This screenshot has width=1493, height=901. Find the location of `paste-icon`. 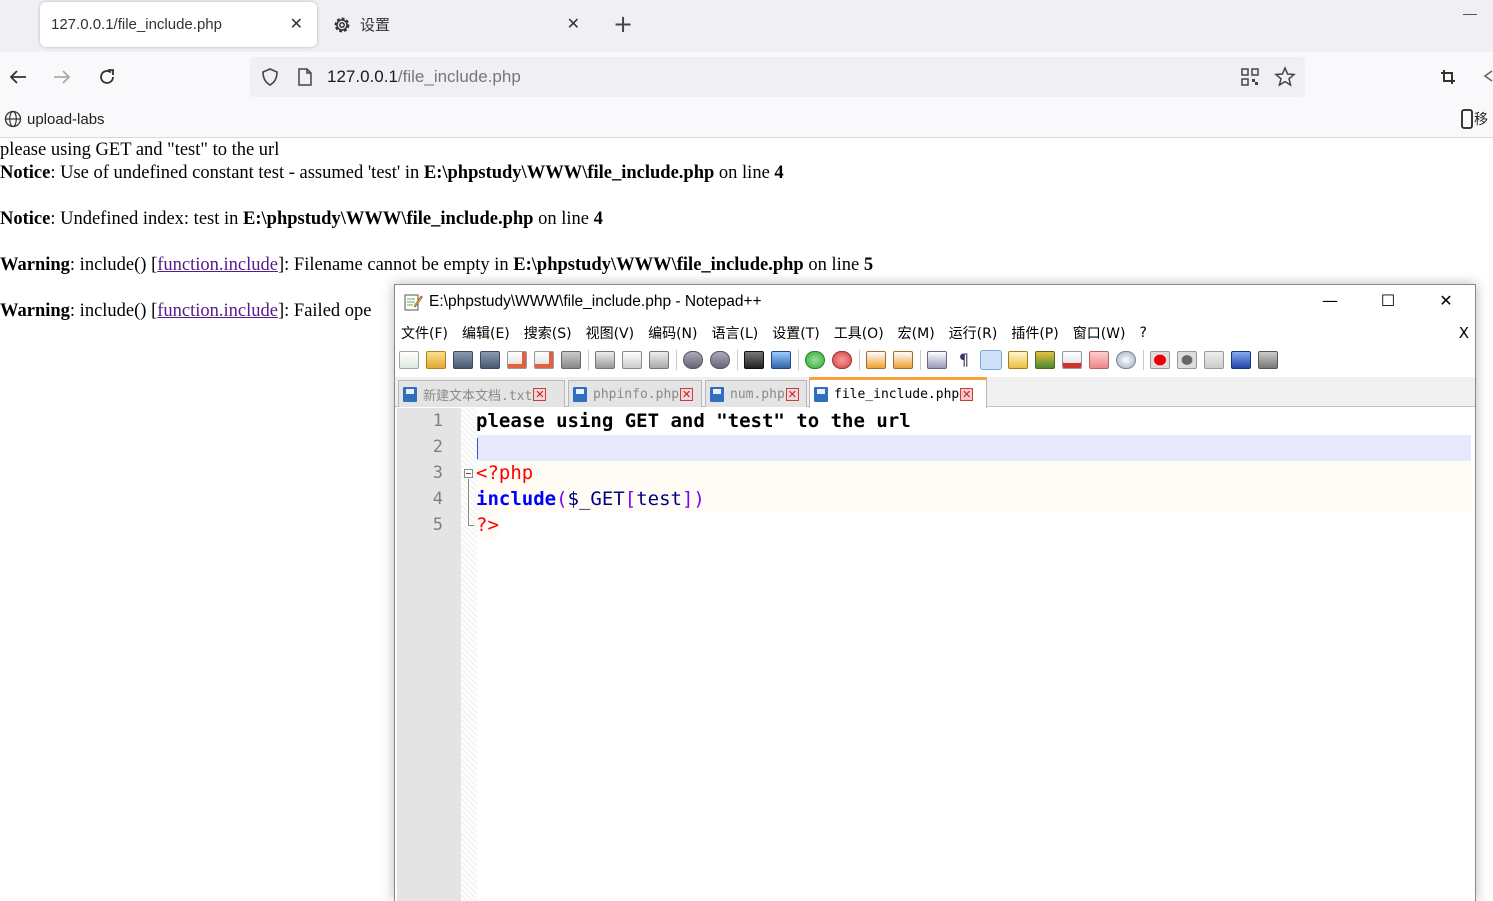

paste-icon is located at coordinates (659, 360).